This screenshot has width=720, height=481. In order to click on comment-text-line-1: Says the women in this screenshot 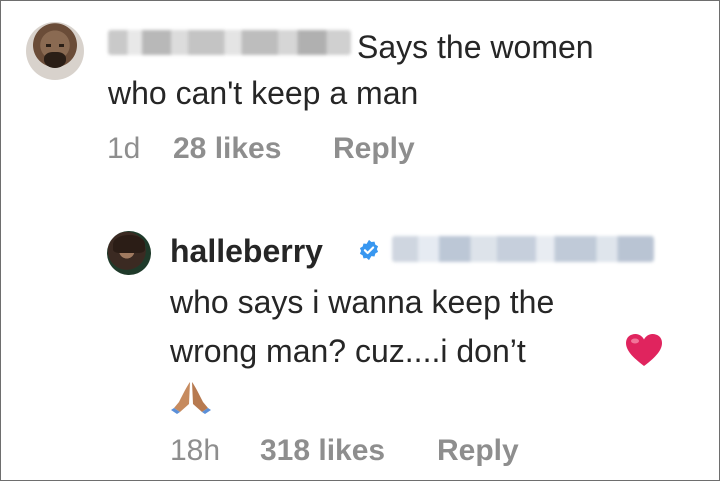, I will do `click(475, 47)`.